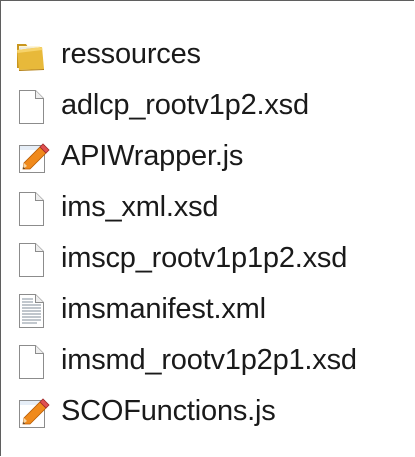  Describe the element at coordinates (140, 207) in the screenshot. I see `file-name: ims_xml.xsd` at that location.